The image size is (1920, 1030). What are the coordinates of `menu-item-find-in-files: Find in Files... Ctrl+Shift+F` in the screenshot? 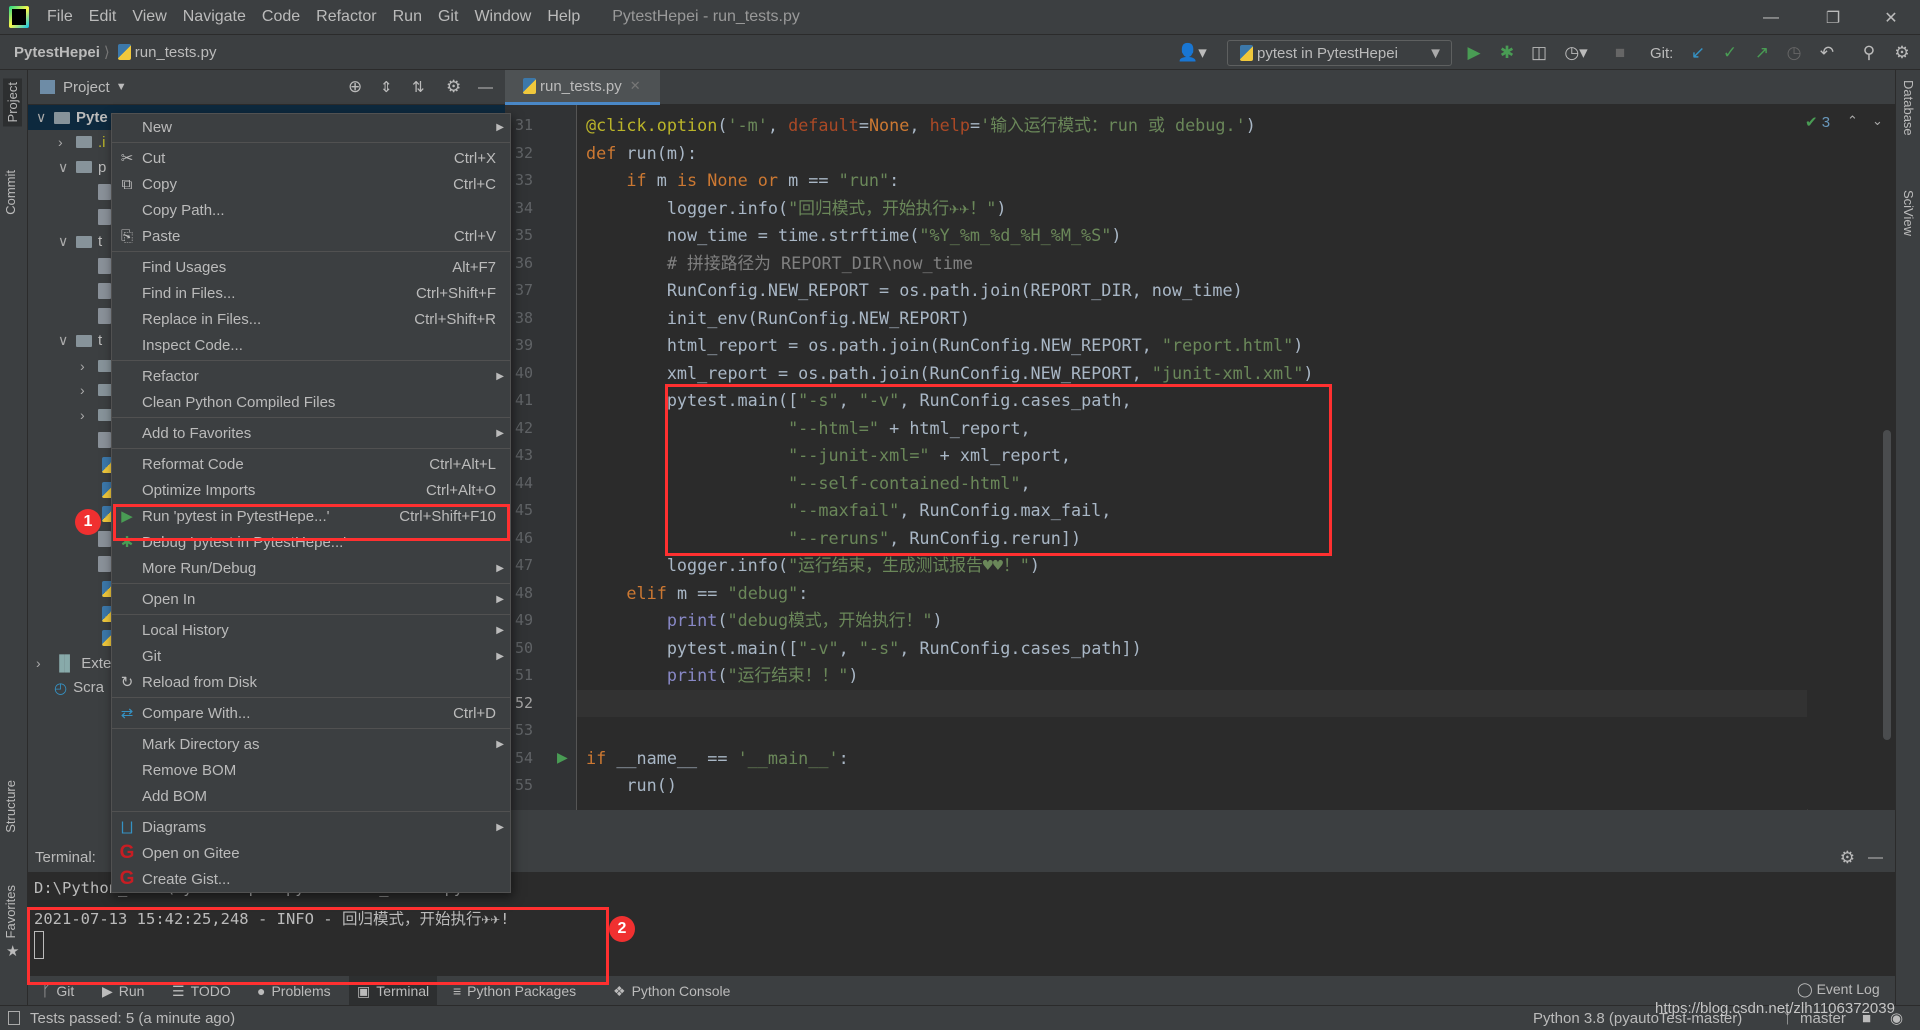 It's located at (311, 293).